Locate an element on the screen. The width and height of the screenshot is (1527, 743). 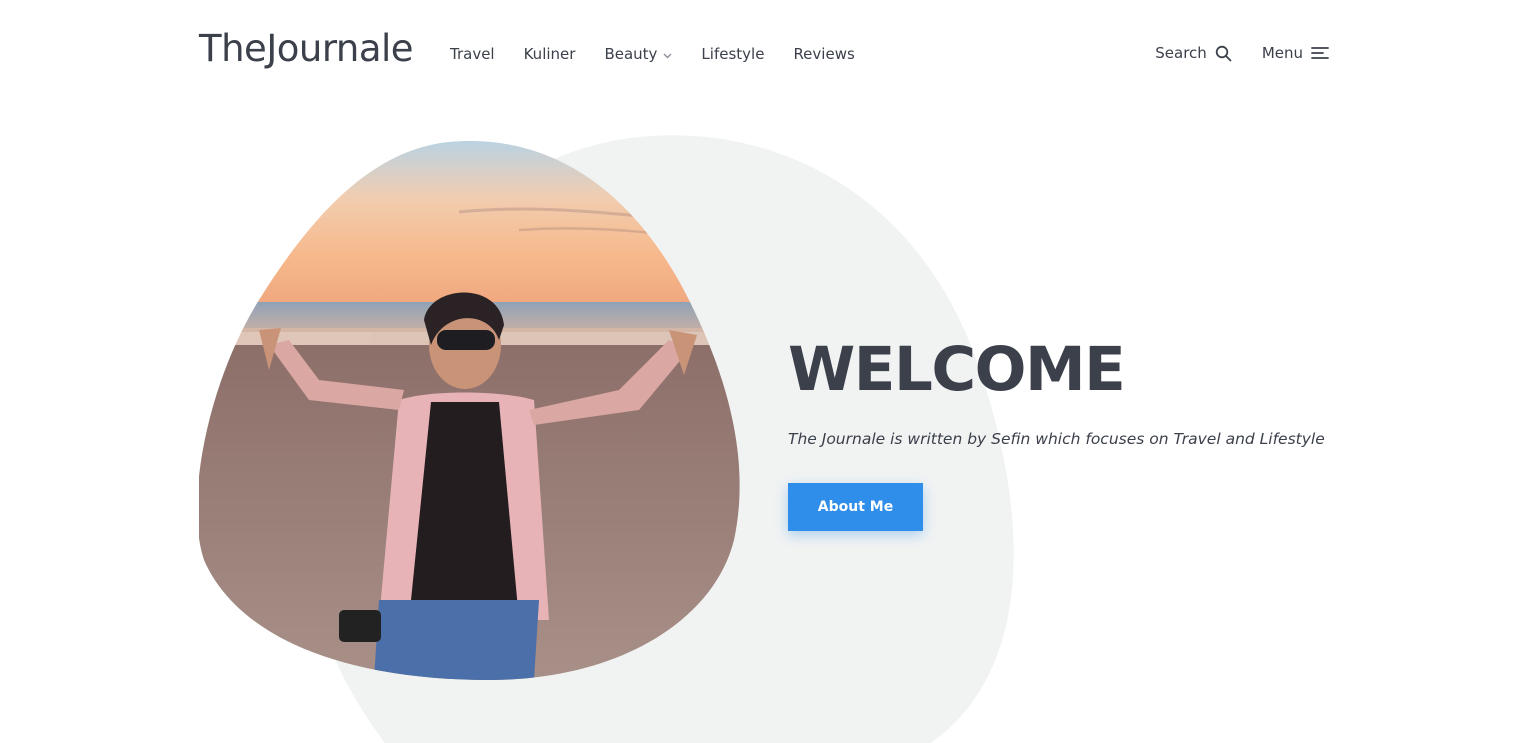
chevron-down-icon is located at coordinates (667, 54).